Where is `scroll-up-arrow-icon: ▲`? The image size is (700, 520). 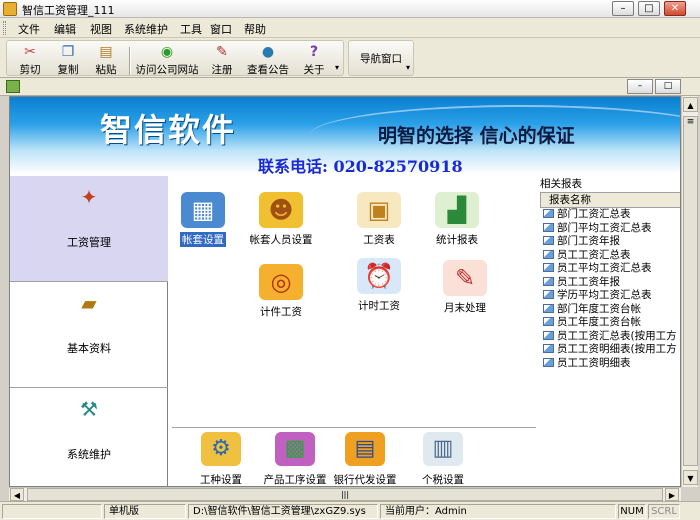
scroll-up-arrow-icon: ▲ is located at coordinates (690, 104).